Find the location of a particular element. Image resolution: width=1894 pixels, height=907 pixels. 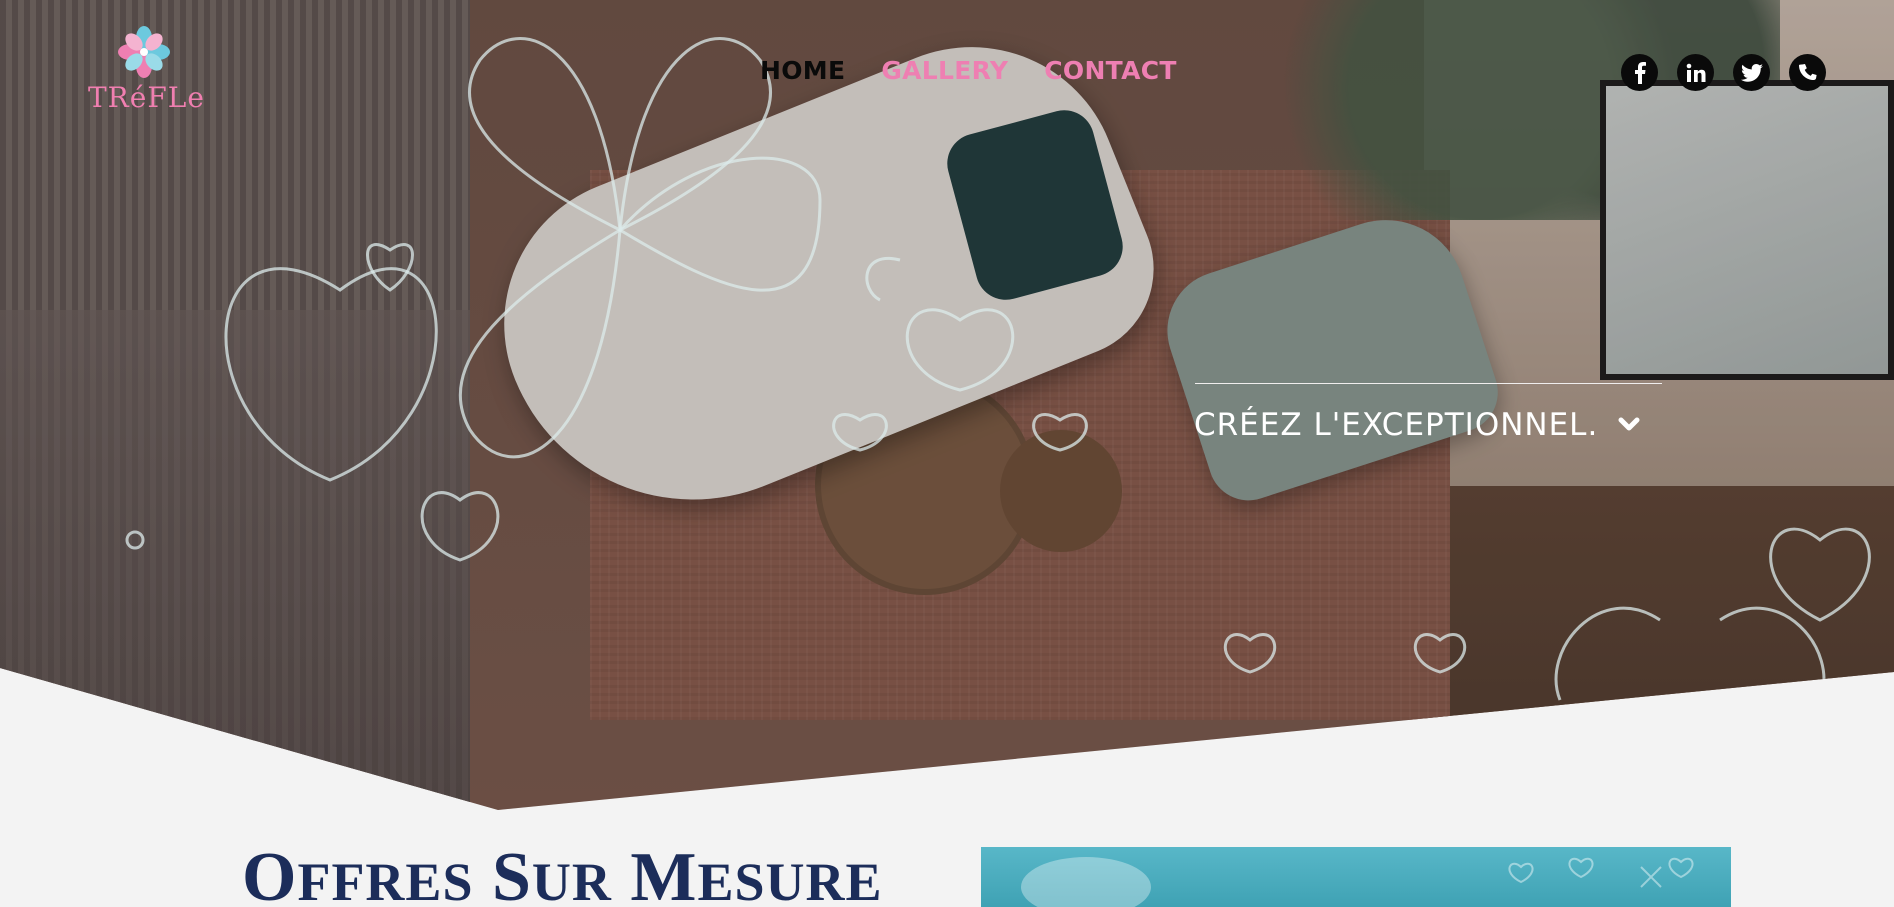

phone-icon is located at coordinates (1807, 72).